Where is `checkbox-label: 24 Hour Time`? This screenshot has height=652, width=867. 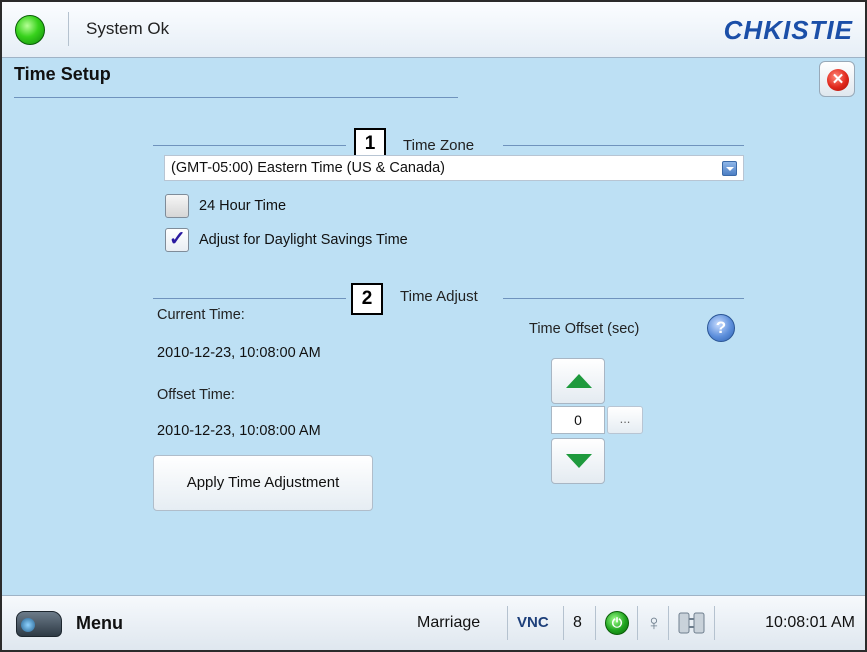 checkbox-label: 24 Hour Time is located at coordinates (243, 206).